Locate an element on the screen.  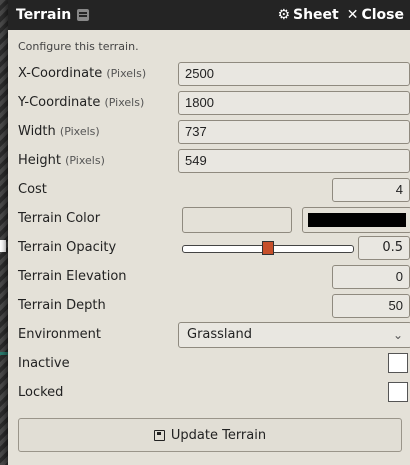
update-terrain-button: Update Terrain is located at coordinates (210, 435).